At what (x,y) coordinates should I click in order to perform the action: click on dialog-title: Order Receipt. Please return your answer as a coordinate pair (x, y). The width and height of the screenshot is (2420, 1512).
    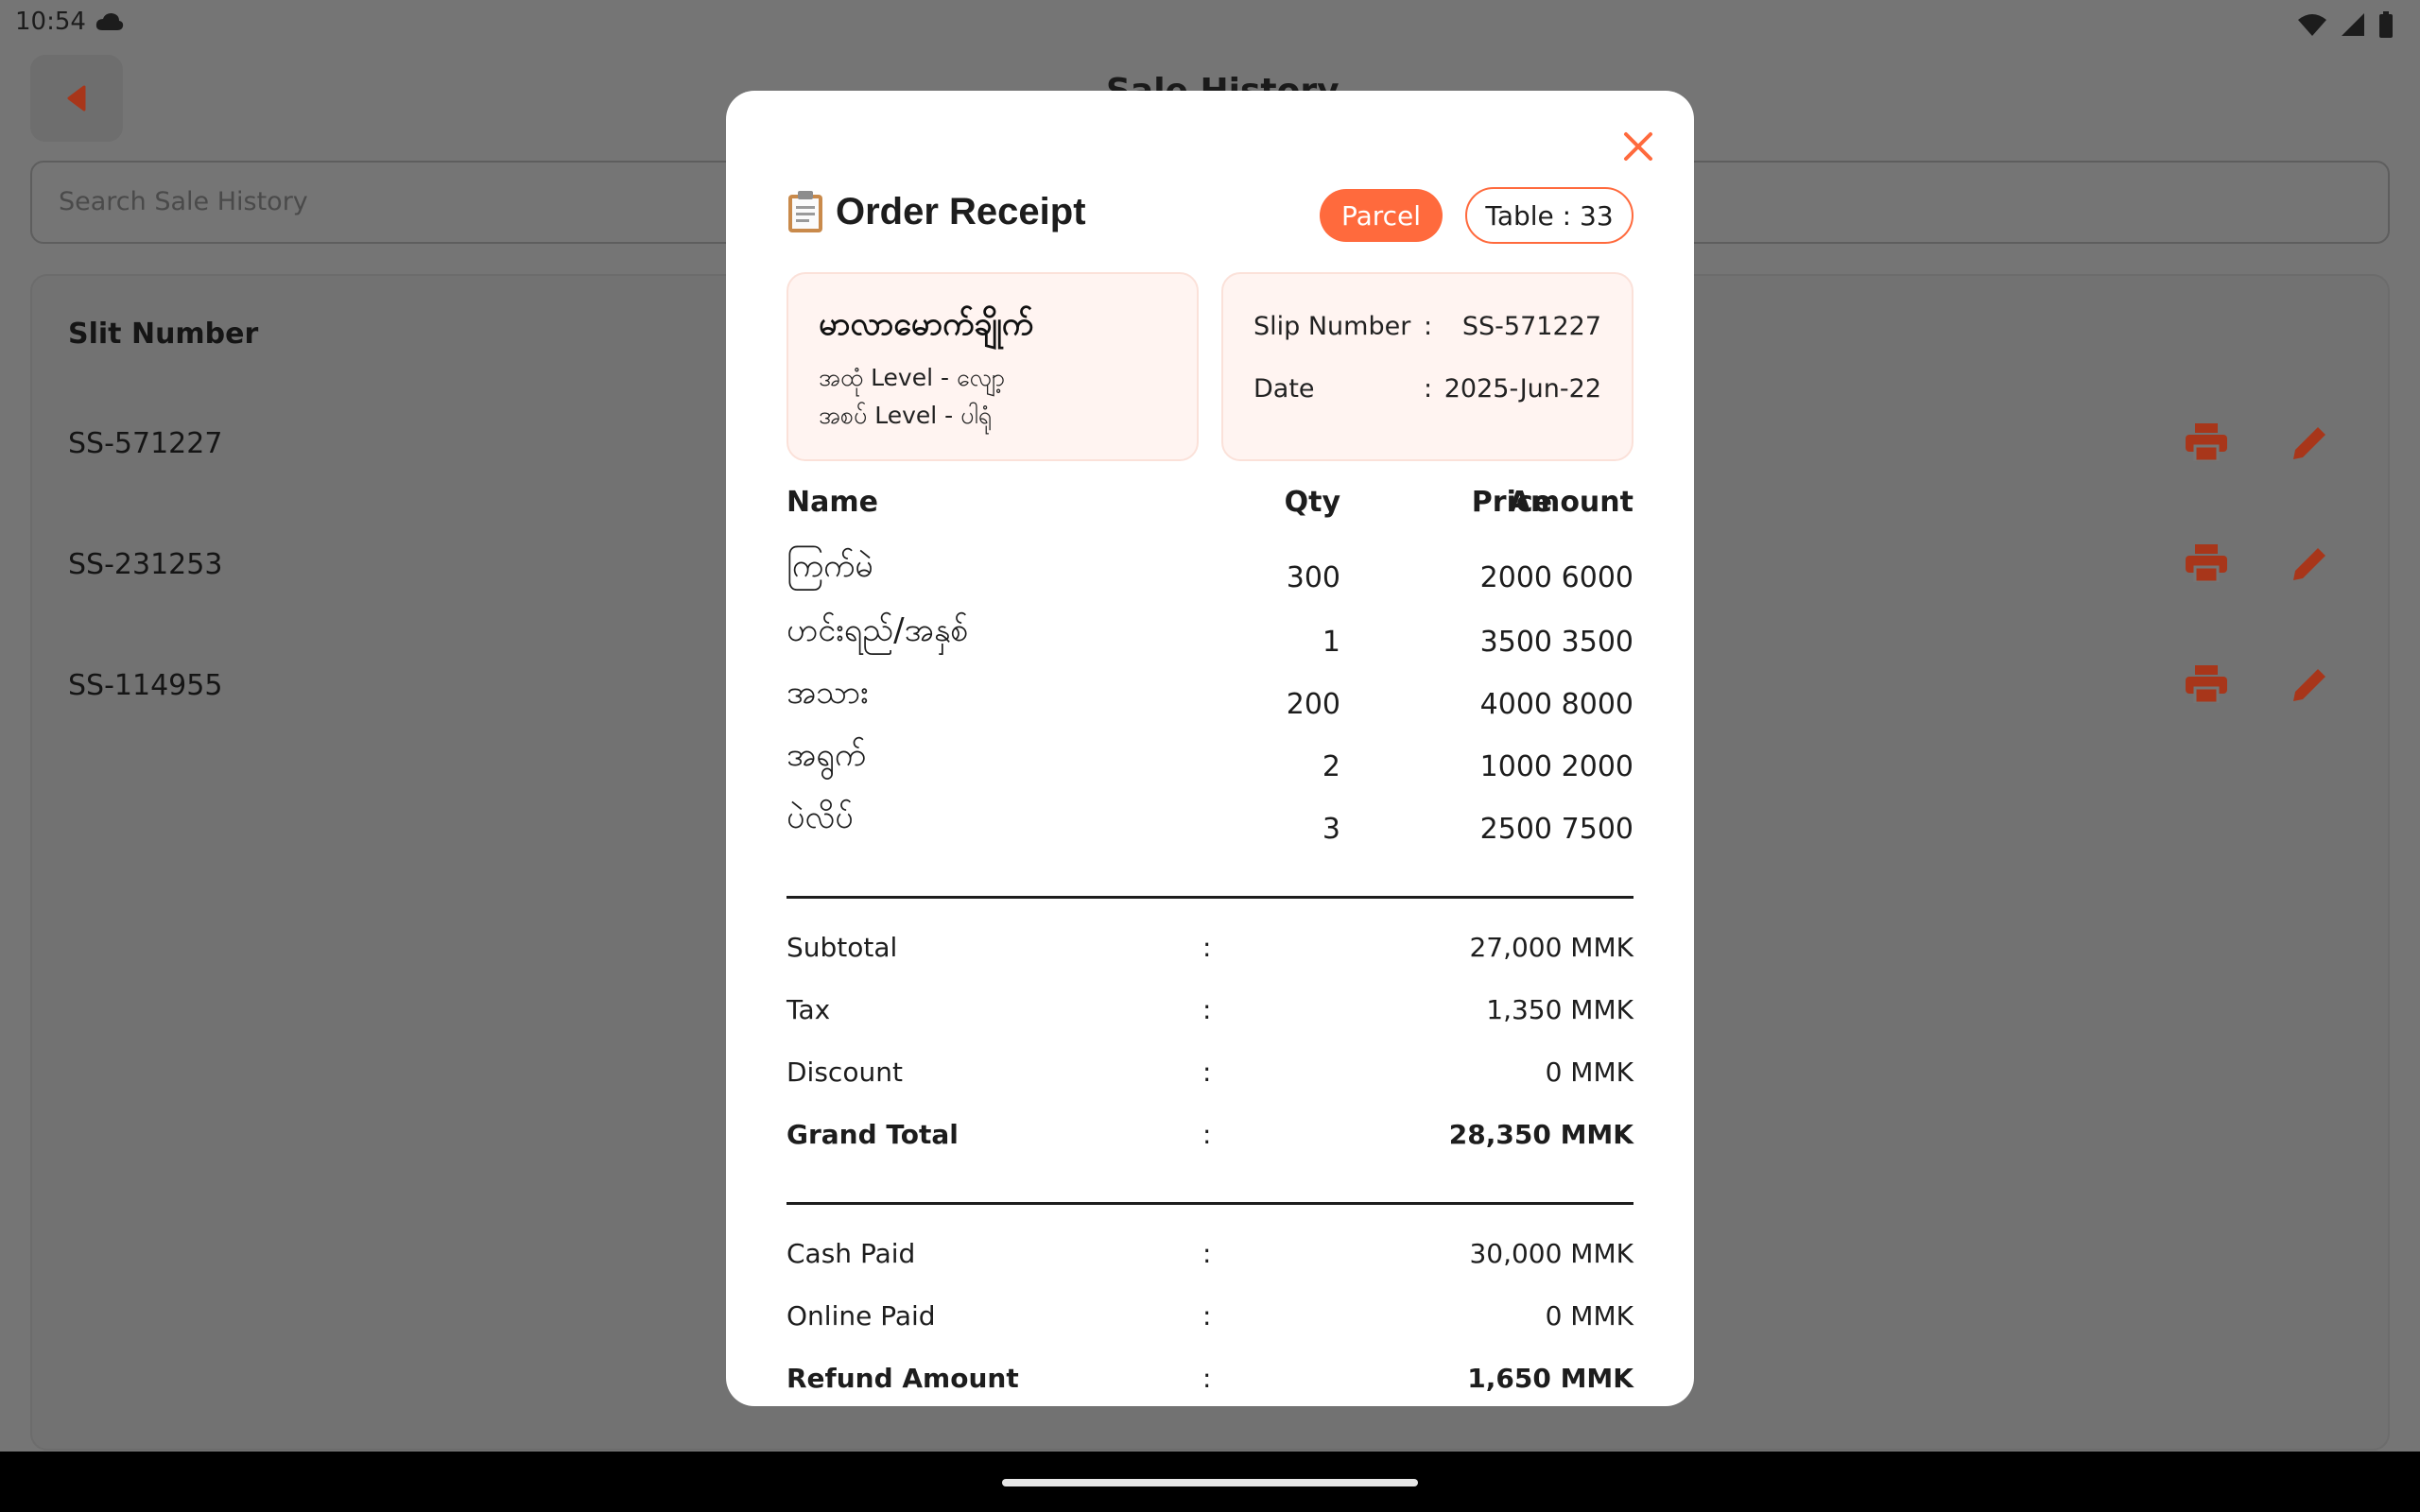
    Looking at the image, I should click on (936, 211).